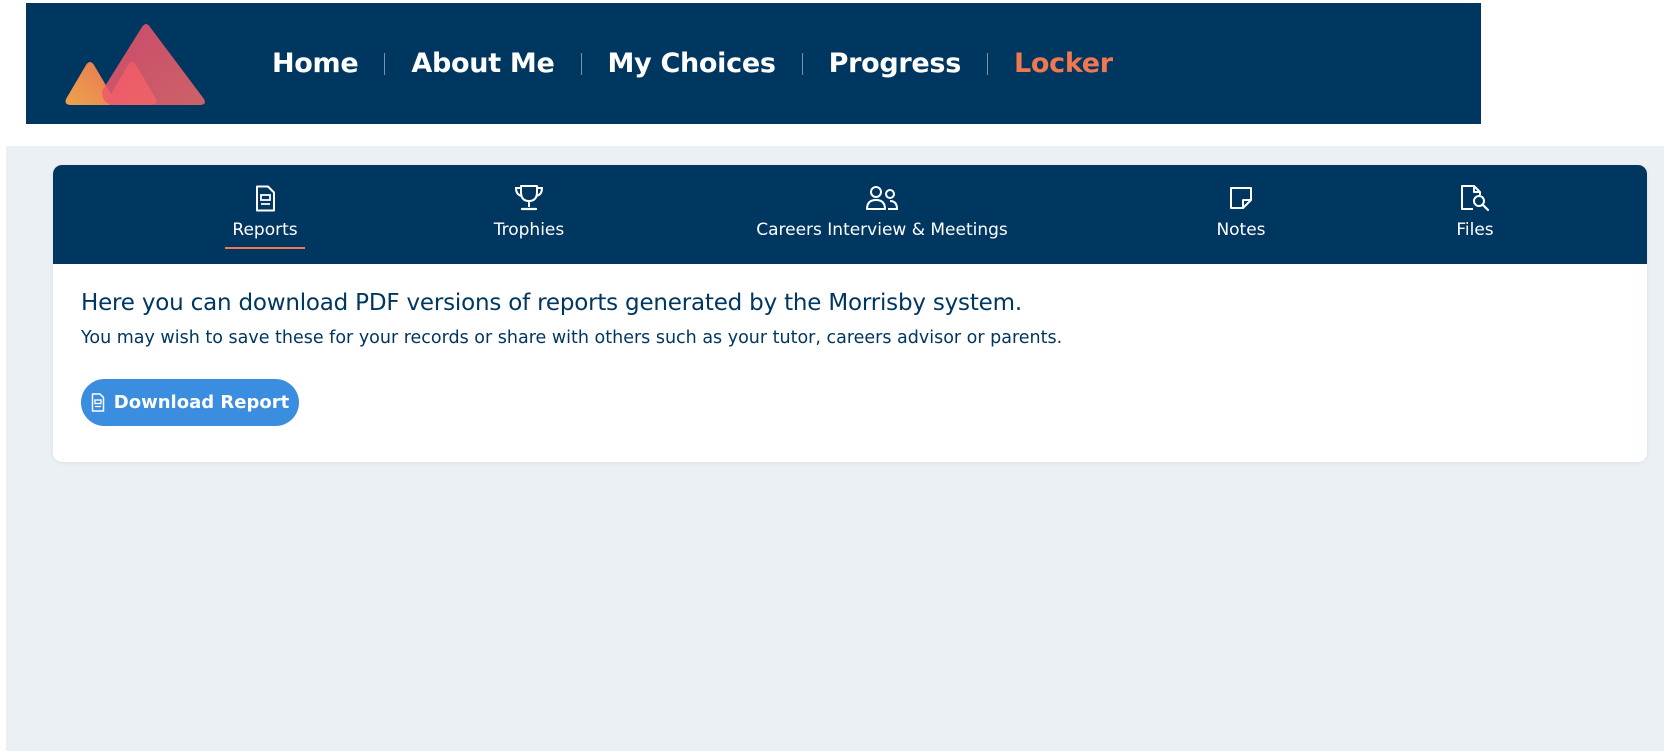  What do you see at coordinates (265, 248) in the screenshot?
I see `active-tab-underline` at bounding box center [265, 248].